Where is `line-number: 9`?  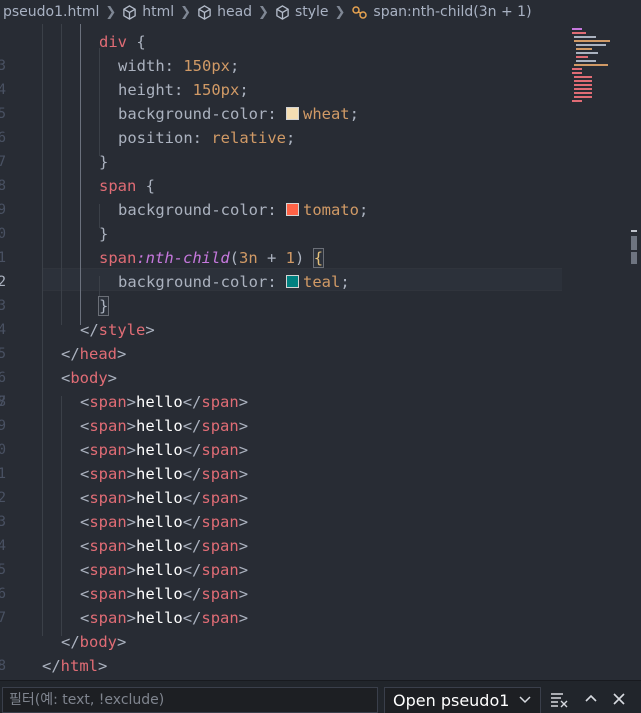 line-number: 9 is located at coordinates (3, 426).